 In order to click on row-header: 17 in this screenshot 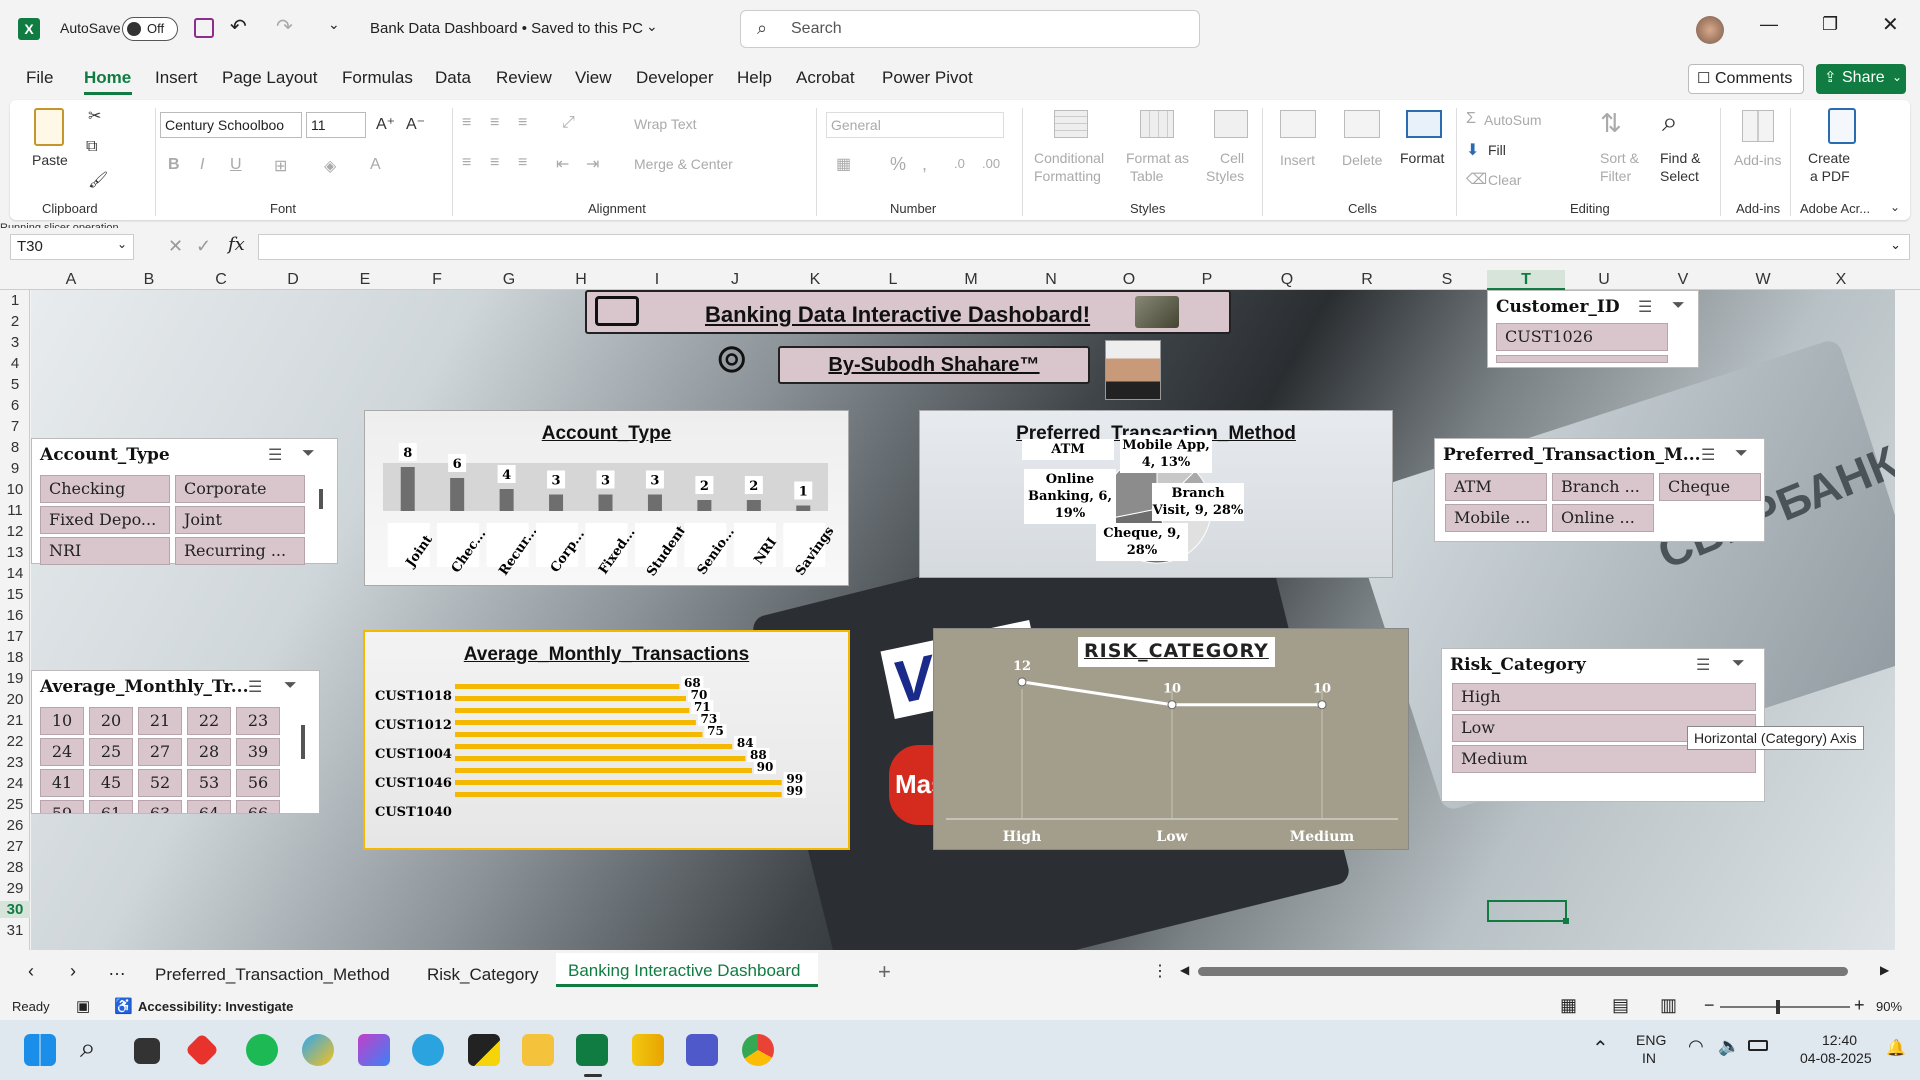, I will do `click(15, 636)`.